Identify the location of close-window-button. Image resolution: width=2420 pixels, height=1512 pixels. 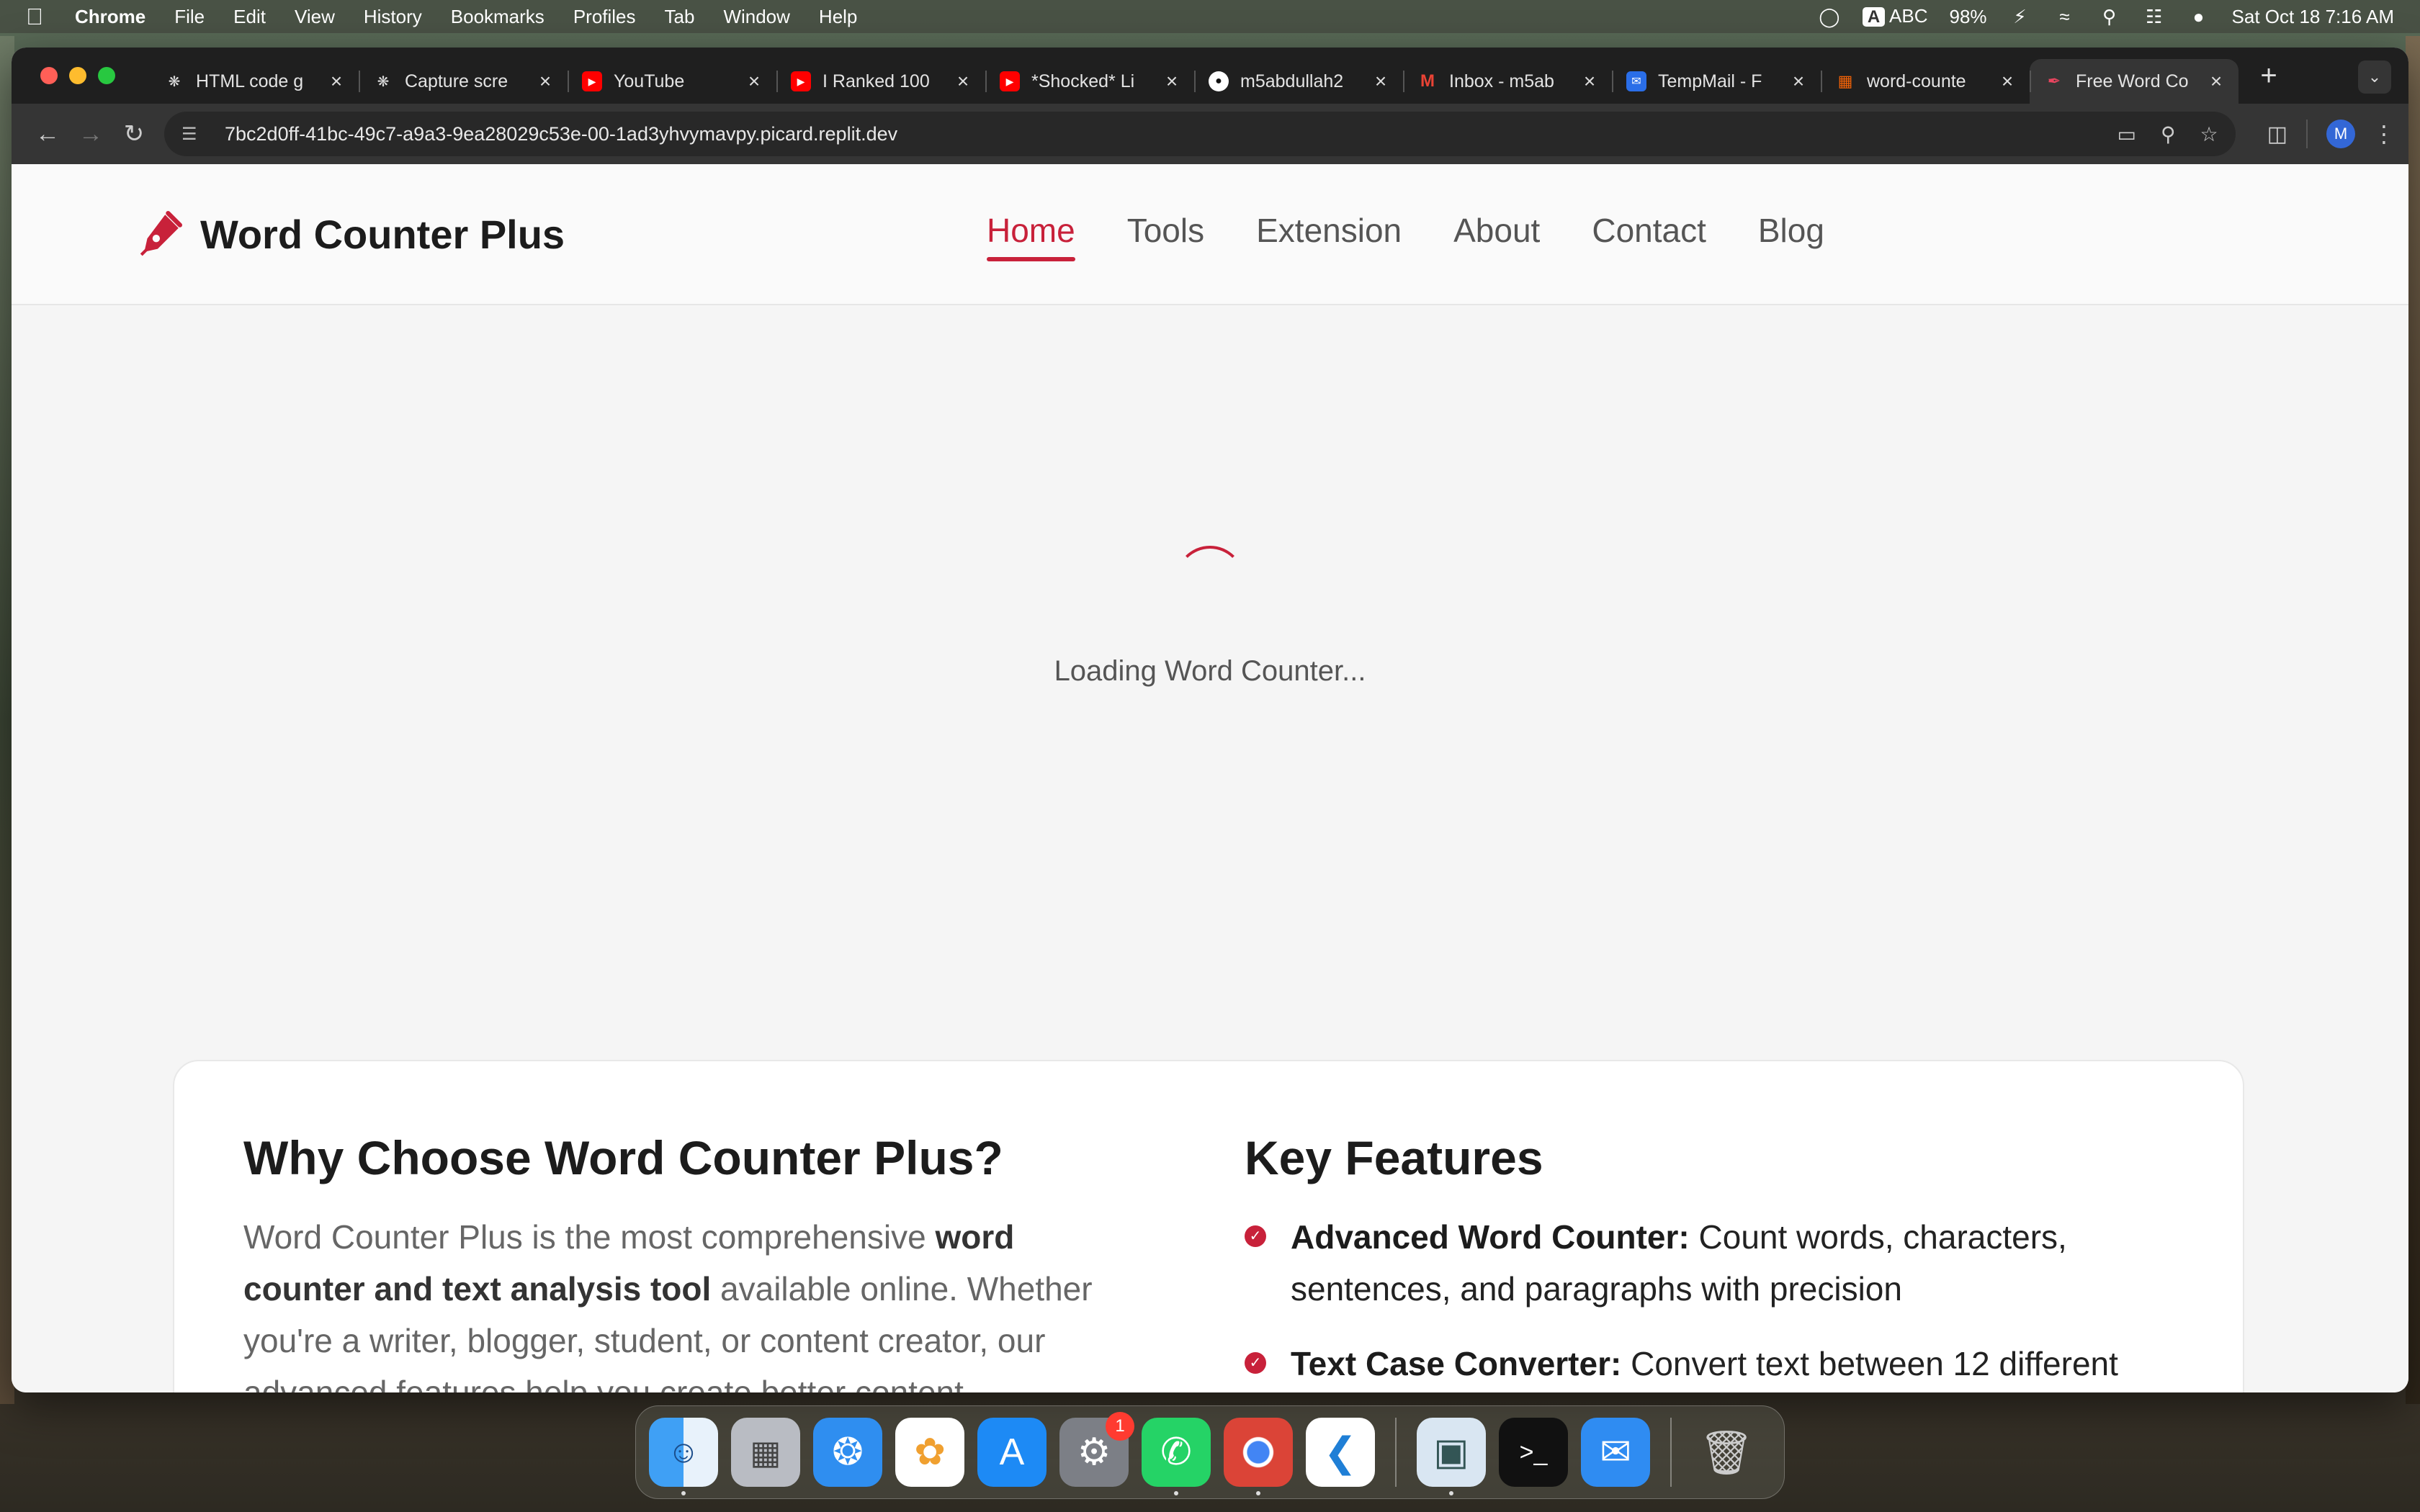
(49, 75).